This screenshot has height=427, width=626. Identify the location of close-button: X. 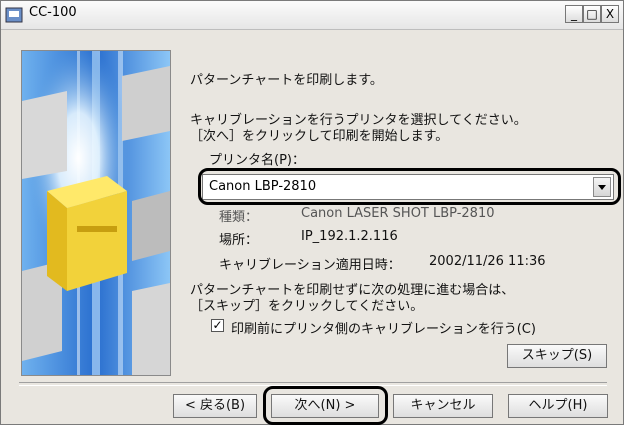
(610, 14).